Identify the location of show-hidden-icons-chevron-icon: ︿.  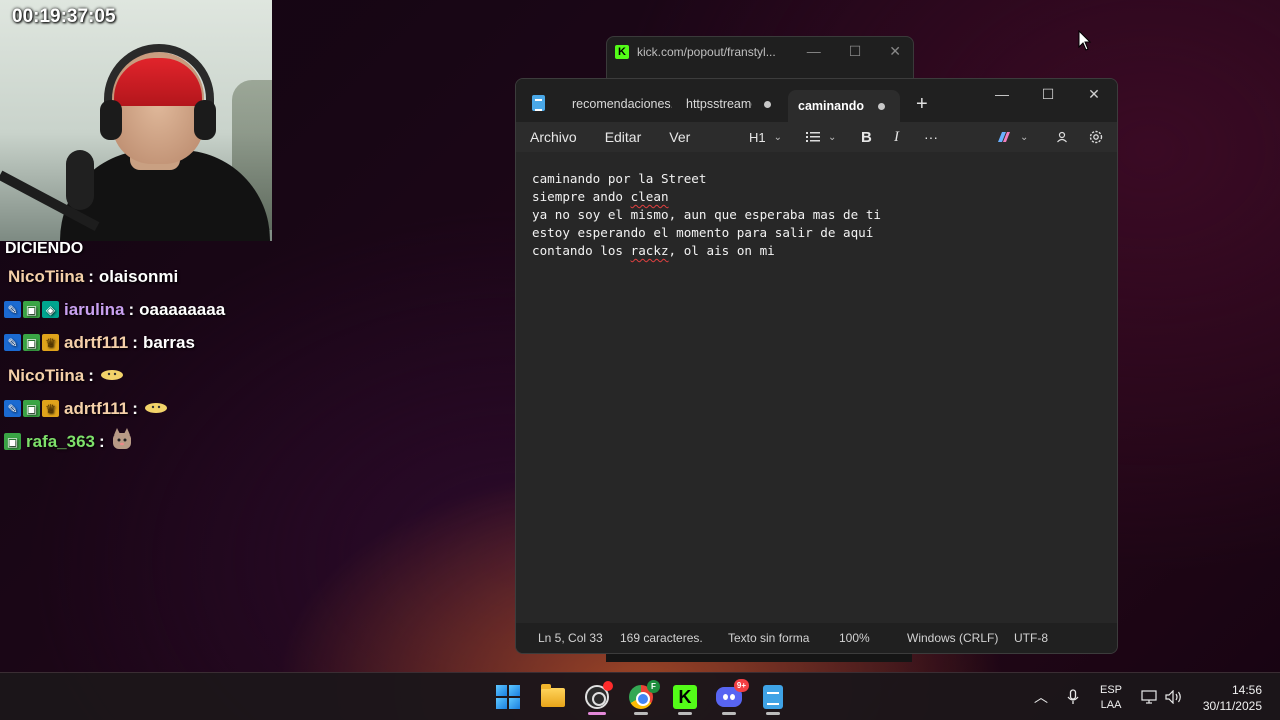
(1041, 696).